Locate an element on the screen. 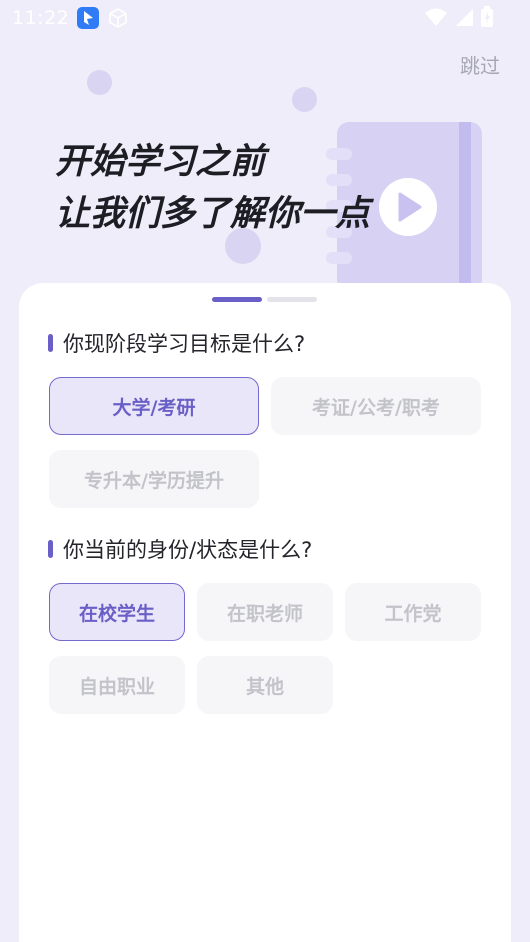 This screenshot has width=530, height=942. option-student: 在校学生 is located at coordinates (117, 612).